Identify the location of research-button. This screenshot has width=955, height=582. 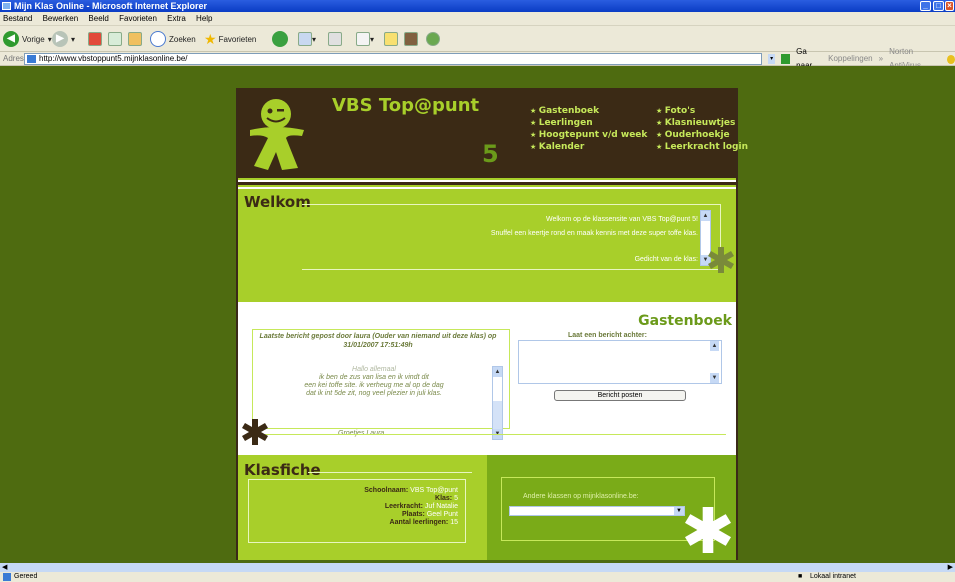
(411, 39).